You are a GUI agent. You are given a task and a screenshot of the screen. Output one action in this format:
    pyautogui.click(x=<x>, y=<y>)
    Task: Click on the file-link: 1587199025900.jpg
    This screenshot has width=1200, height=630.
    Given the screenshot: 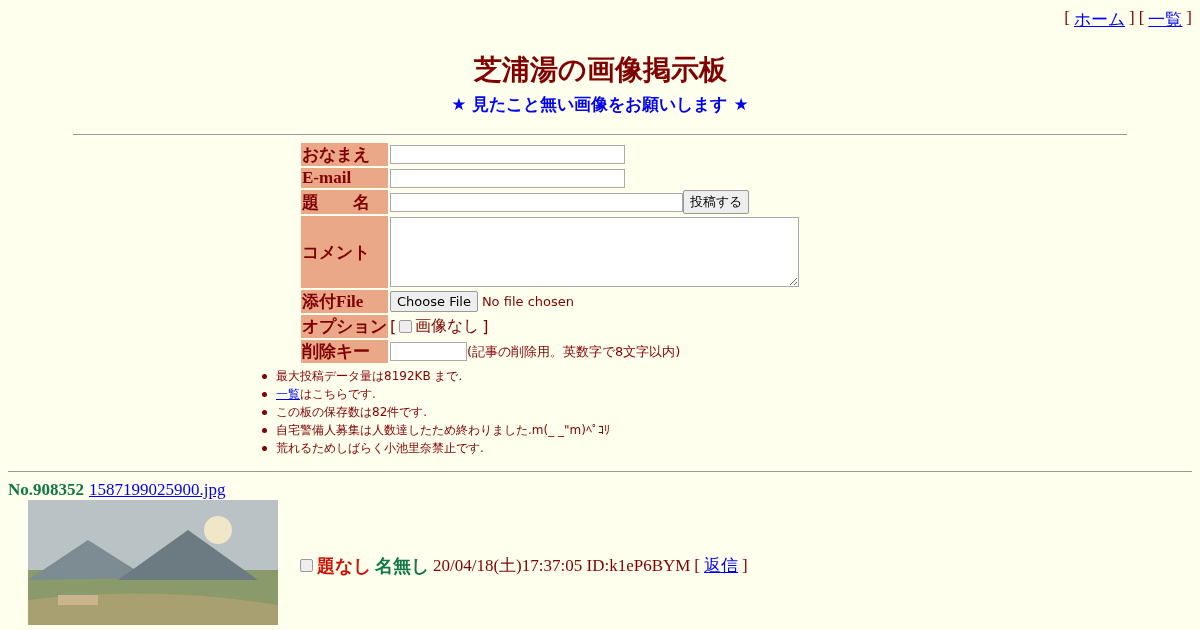 What is the action you would take?
    pyautogui.click(x=157, y=490)
    